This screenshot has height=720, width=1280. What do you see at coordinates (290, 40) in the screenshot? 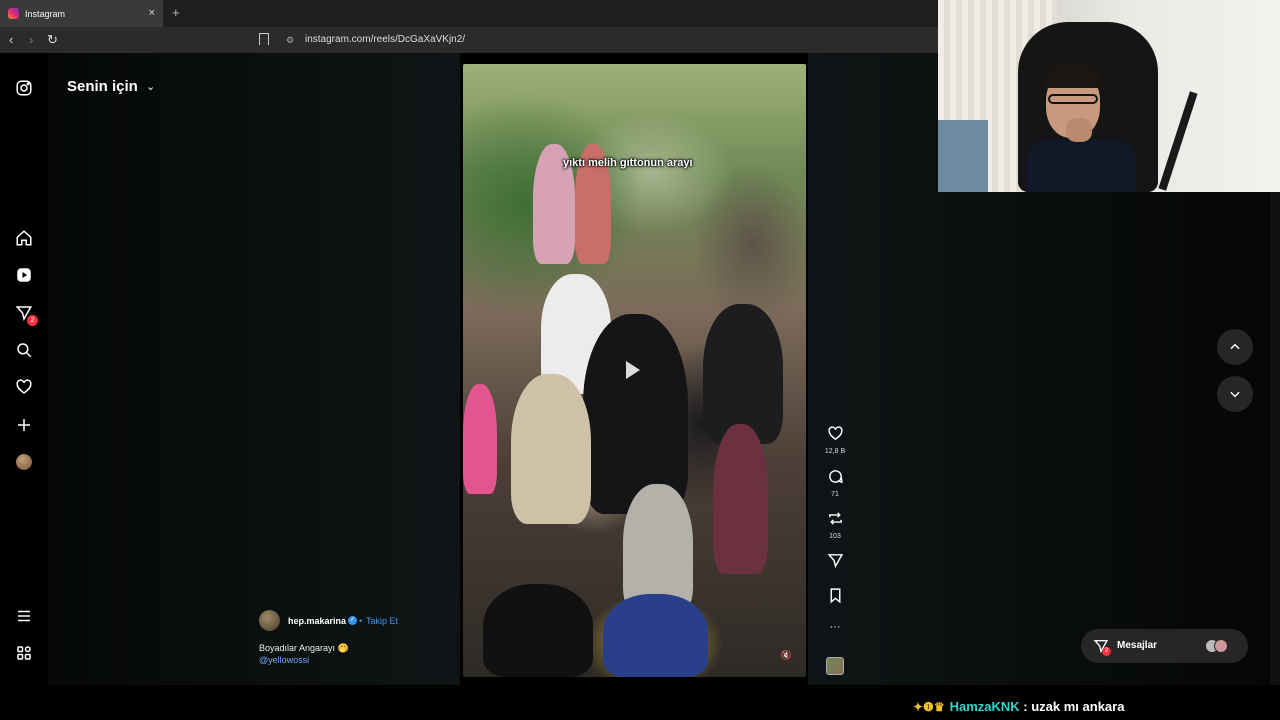
I see `site-info-icon: ⚙` at bounding box center [290, 40].